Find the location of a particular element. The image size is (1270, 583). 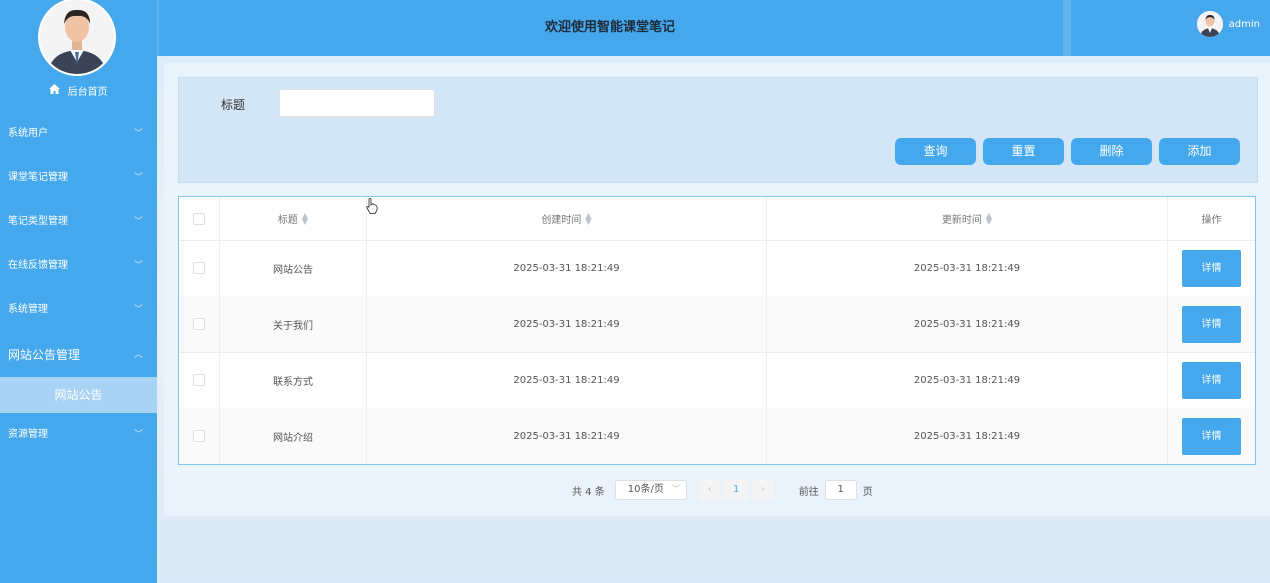

prev-page-button: ‹ is located at coordinates (709, 490).